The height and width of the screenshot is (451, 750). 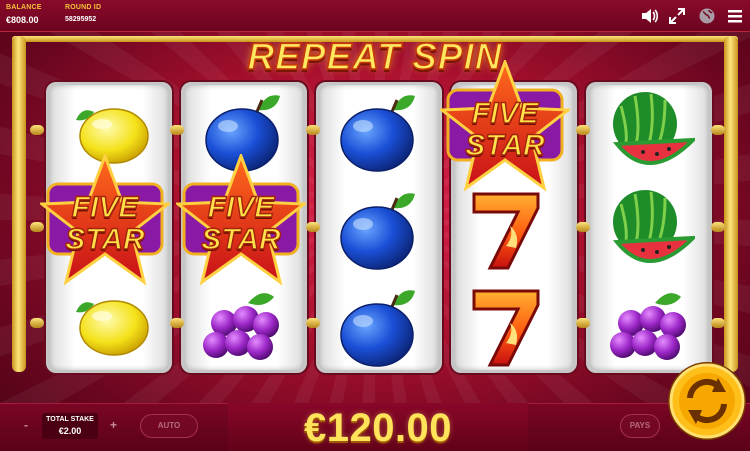 What do you see at coordinates (19, 204) in the screenshot?
I see `frame-left` at bounding box center [19, 204].